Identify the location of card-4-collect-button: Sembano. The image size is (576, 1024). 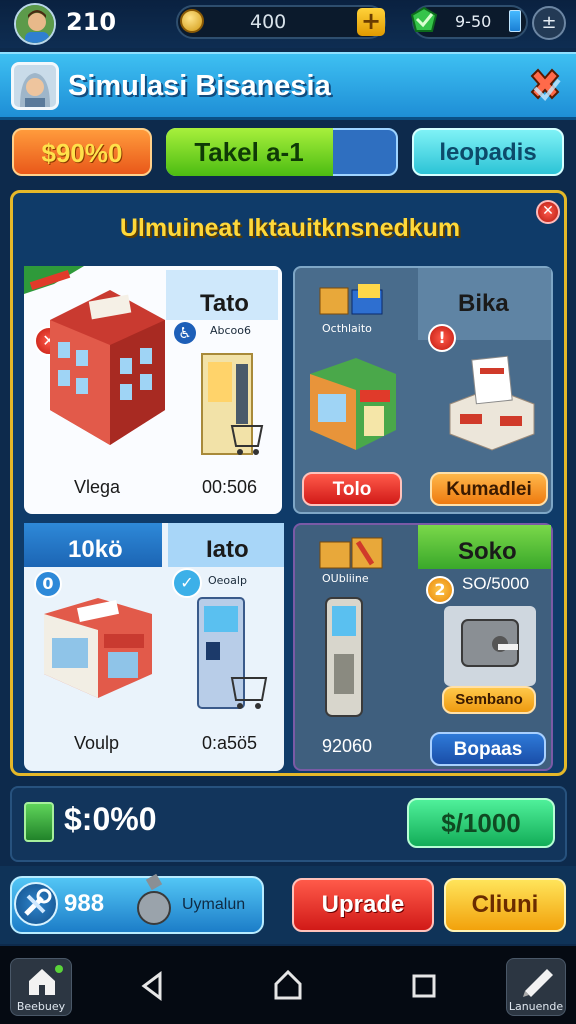
(489, 700).